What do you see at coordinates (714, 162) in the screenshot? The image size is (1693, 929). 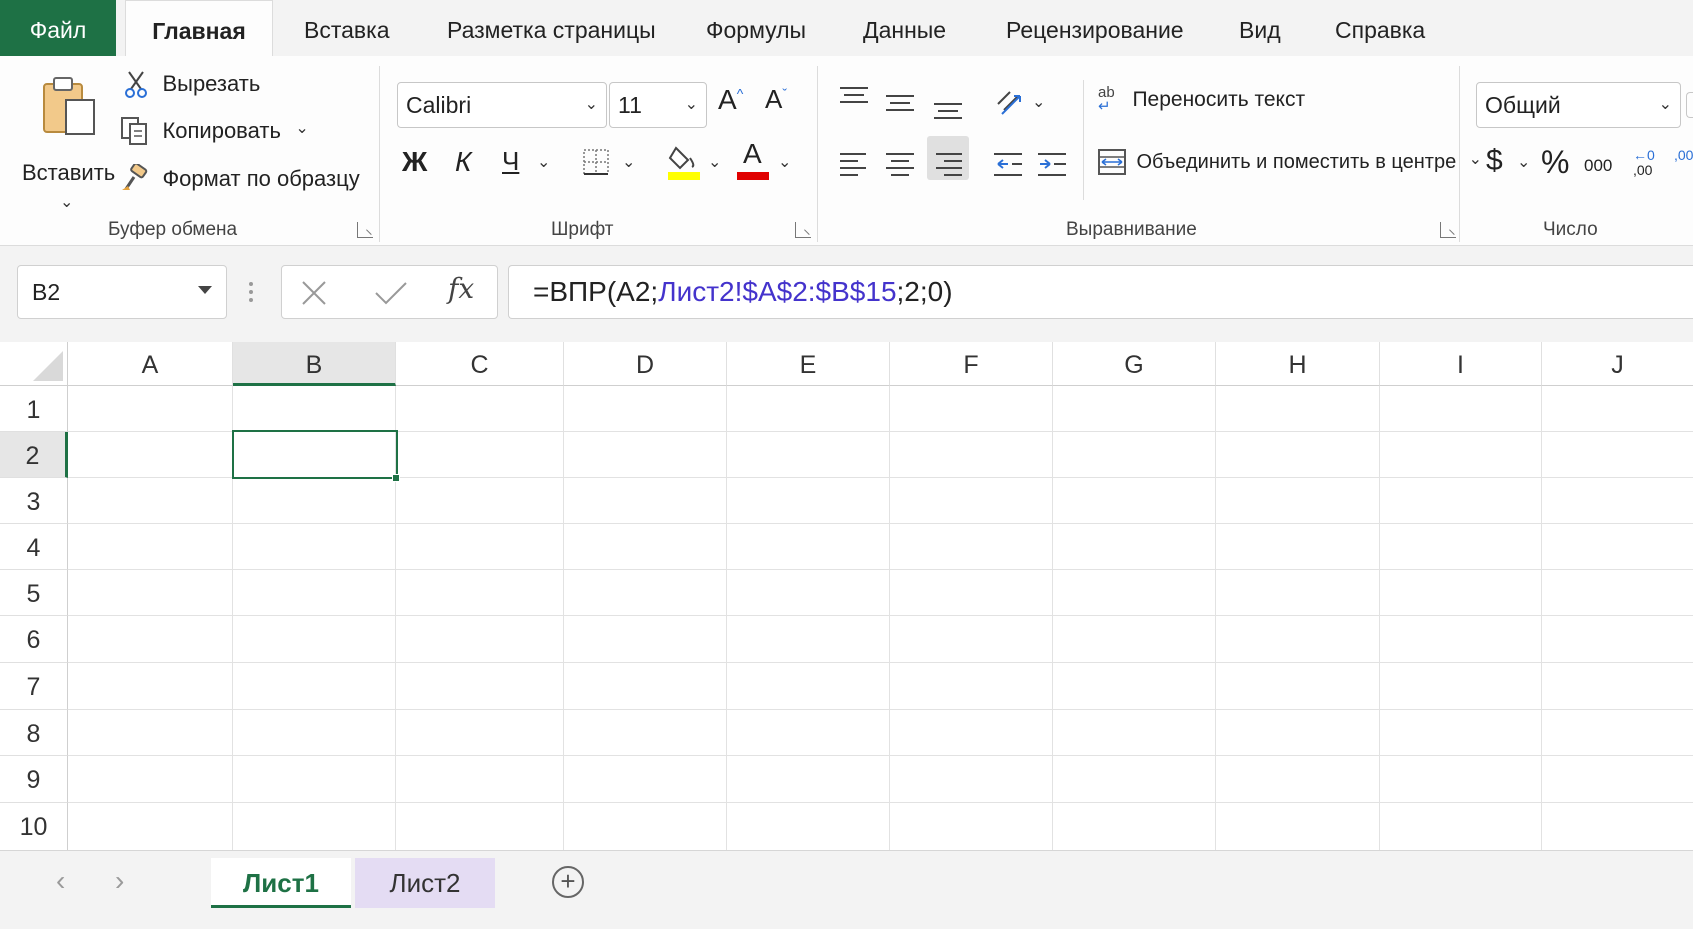 I see `fill-color-chevron-down-icon: ⌄` at bounding box center [714, 162].